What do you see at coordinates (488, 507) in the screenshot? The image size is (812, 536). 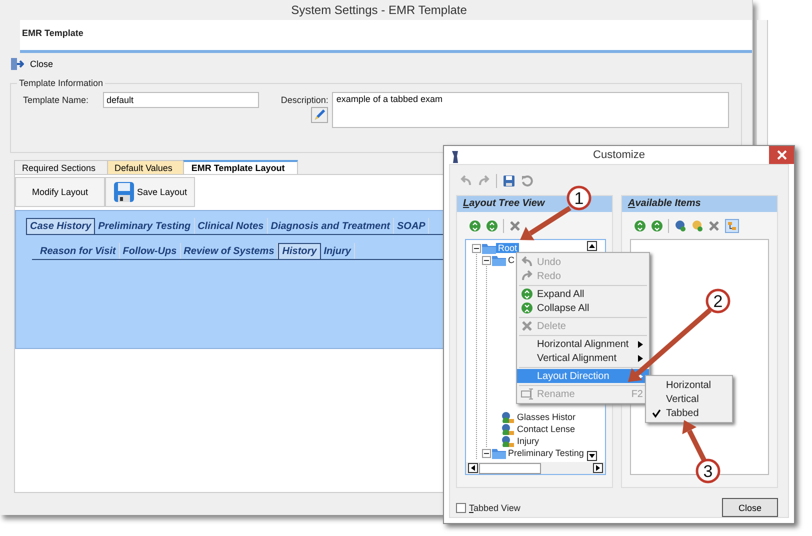 I see `tabbed-view-checkbox: Tabbed View` at bounding box center [488, 507].